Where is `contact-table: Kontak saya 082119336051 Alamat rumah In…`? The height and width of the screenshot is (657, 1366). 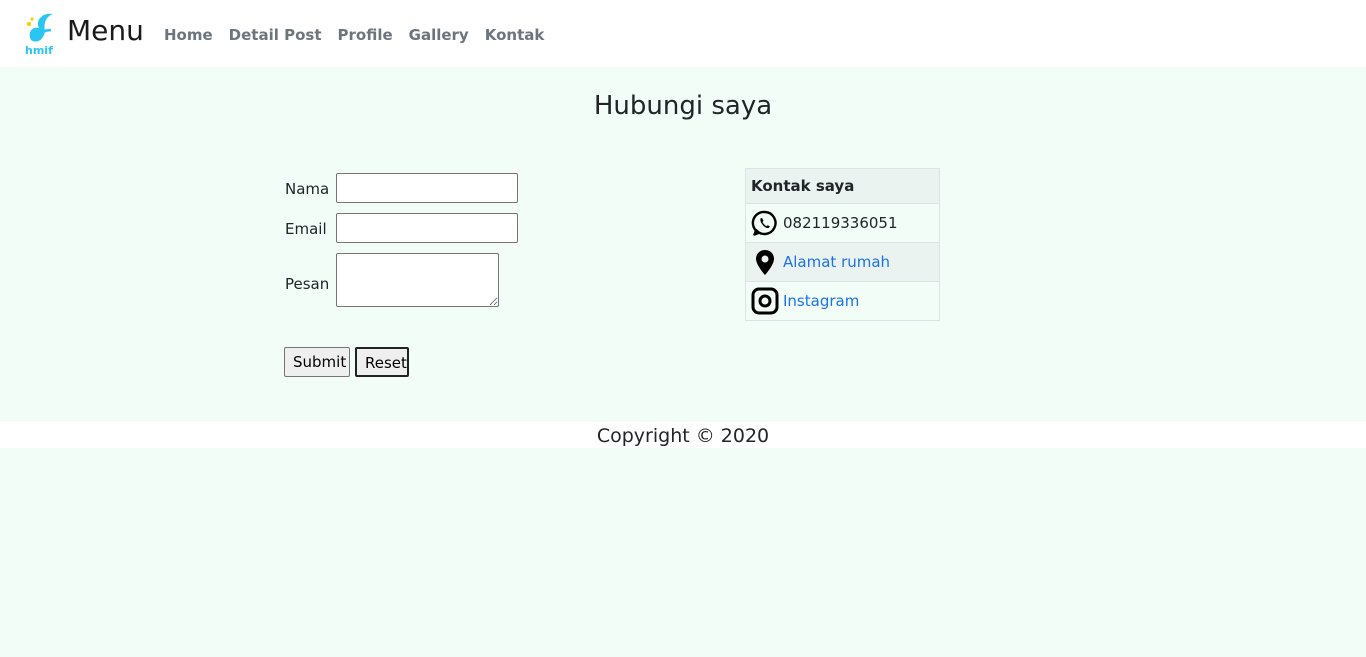 contact-table: Kontak saya 082119336051 Alamat rumah In… is located at coordinates (842, 244).